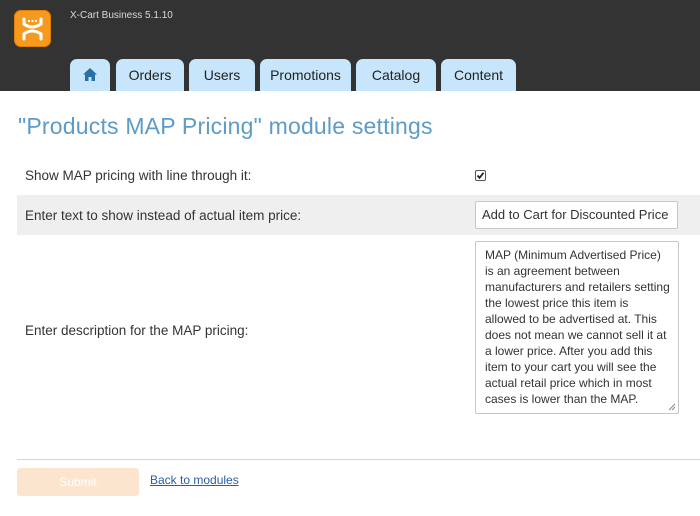 The width and height of the screenshot is (700, 516). What do you see at coordinates (78, 482) in the screenshot?
I see `submit-button: Submit` at bounding box center [78, 482].